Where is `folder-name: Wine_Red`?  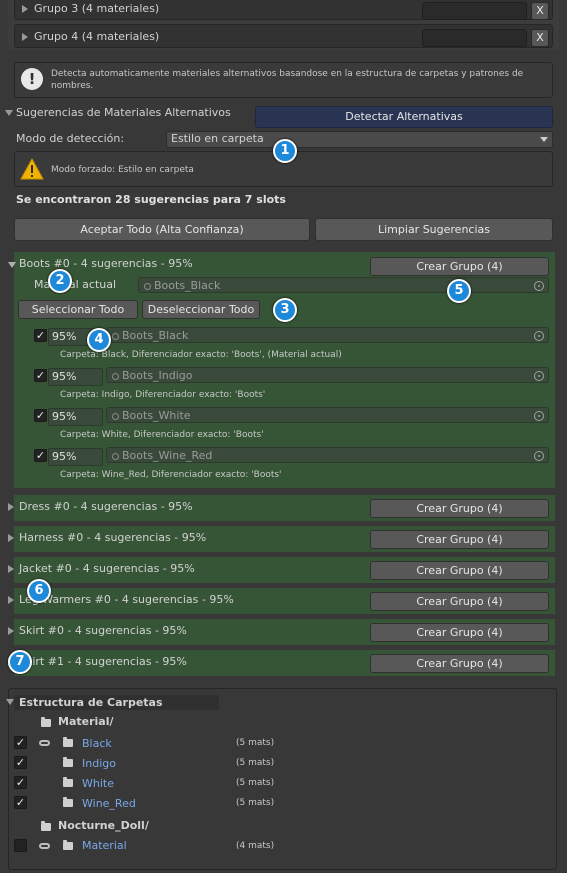 folder-name: Wine_Red is located at coordinates (109, 804).